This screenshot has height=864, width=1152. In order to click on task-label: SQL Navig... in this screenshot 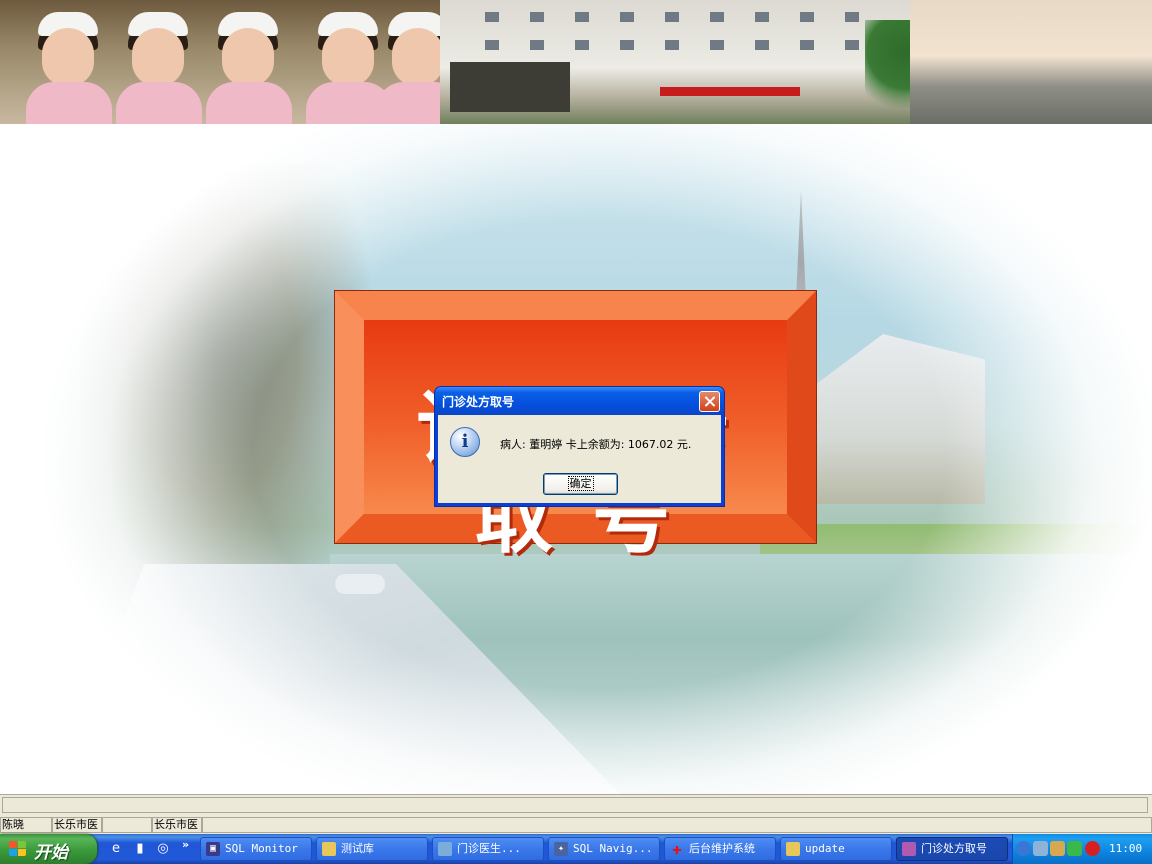, I will do `click(613, 848)`.